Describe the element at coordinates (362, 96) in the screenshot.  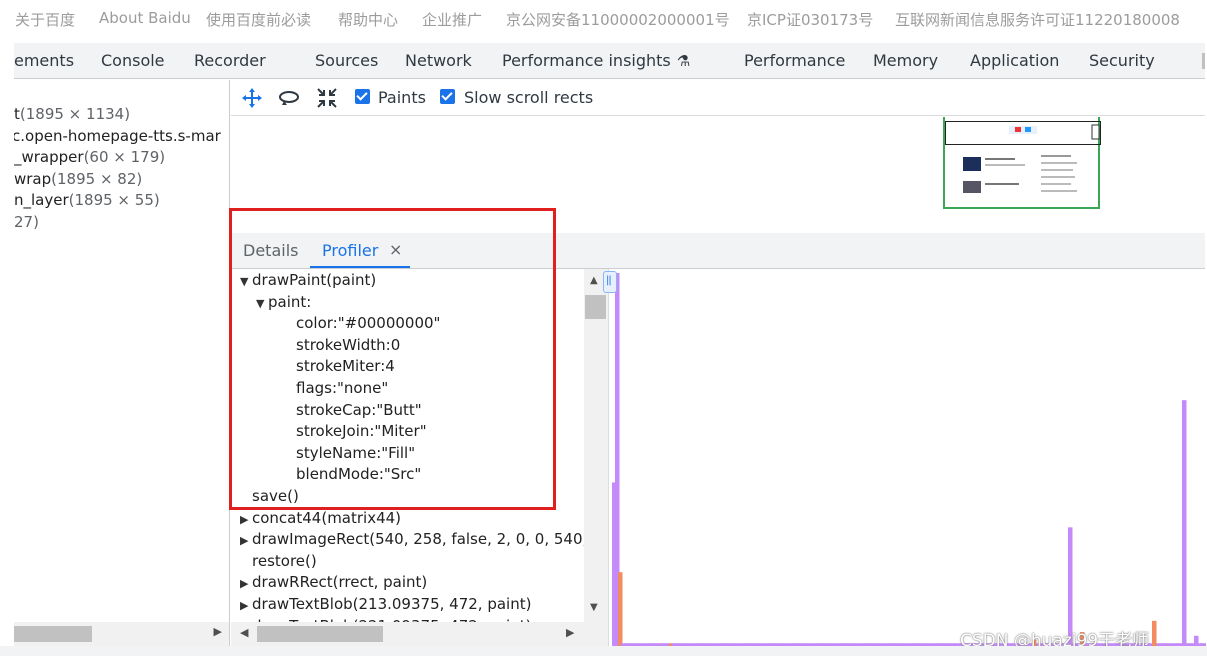
I see `paints-checkbox` at that location.